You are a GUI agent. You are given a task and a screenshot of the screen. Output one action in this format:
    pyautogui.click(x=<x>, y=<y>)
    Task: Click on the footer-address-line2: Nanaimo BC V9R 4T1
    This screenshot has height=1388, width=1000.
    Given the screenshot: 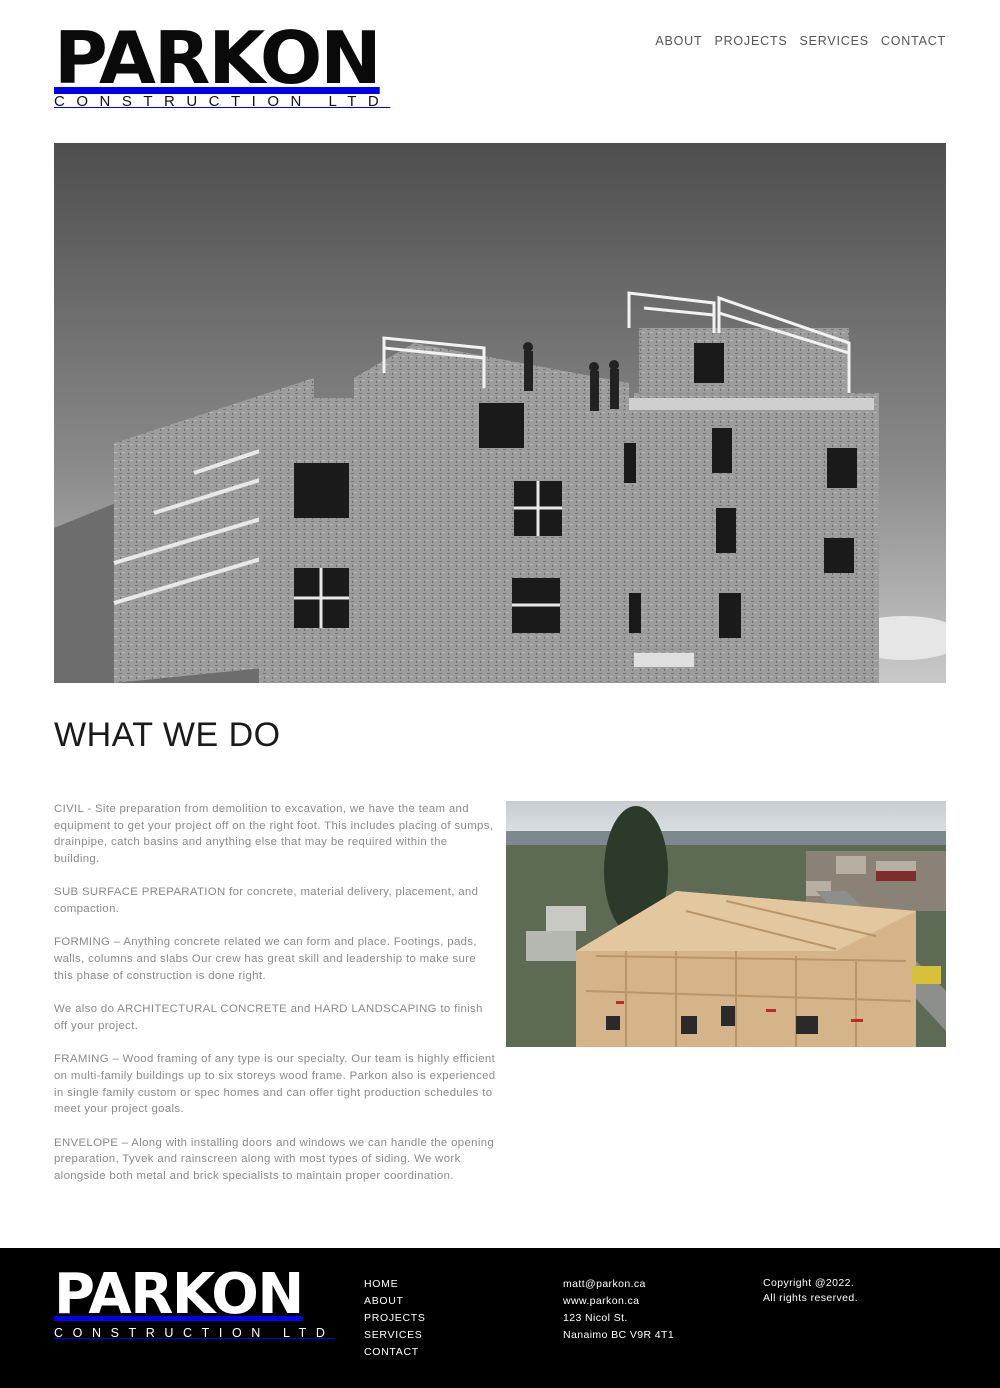 What is the action you would take?
    pyautogui.click(x=619, y=1335)
    